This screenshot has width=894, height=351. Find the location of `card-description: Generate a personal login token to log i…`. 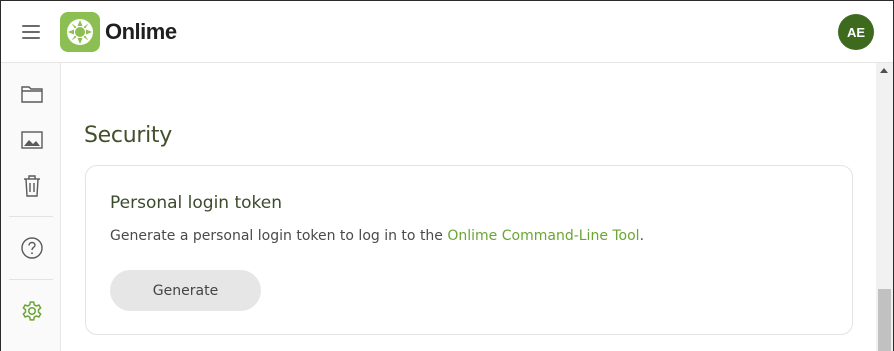

card-description: Generate a personal login token to log i… is located at coordinates (377, 236).